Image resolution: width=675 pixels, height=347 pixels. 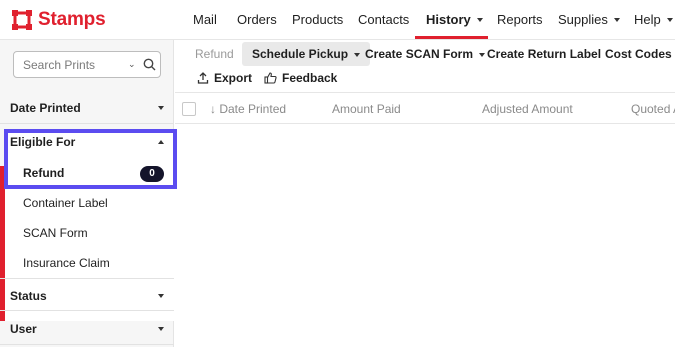 I want to click on nav-history: History, so click(x=454, y=19).